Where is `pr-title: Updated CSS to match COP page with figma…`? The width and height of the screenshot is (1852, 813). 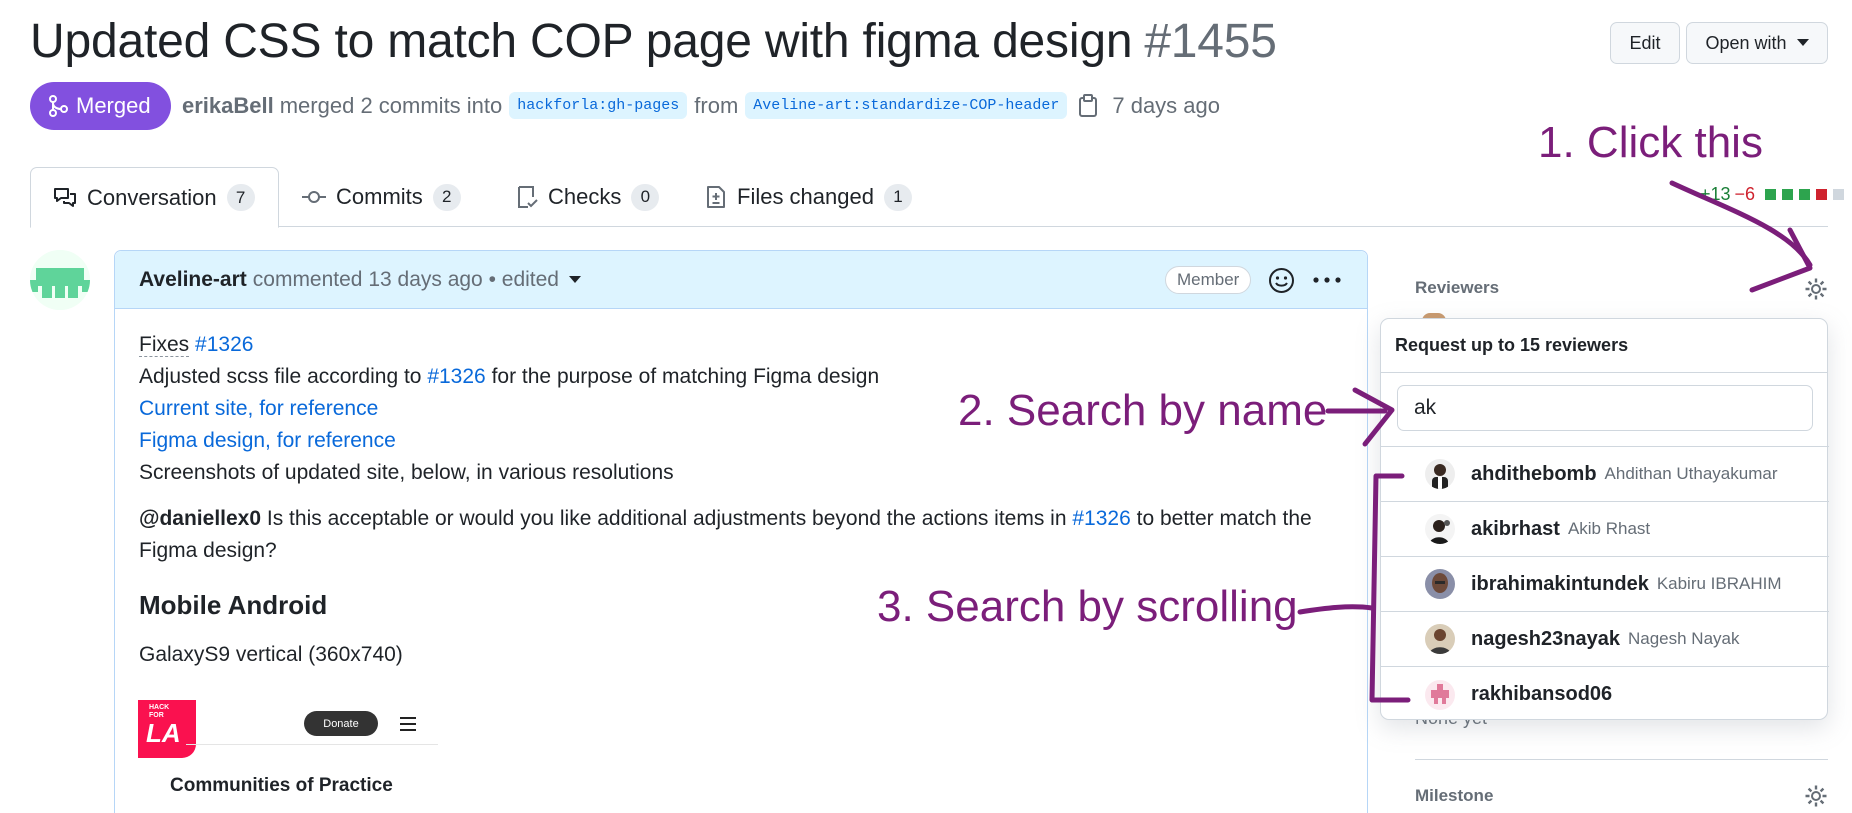 pr-title: Updated CSS to match COP page with figma… is located at coordinates (653, 41).